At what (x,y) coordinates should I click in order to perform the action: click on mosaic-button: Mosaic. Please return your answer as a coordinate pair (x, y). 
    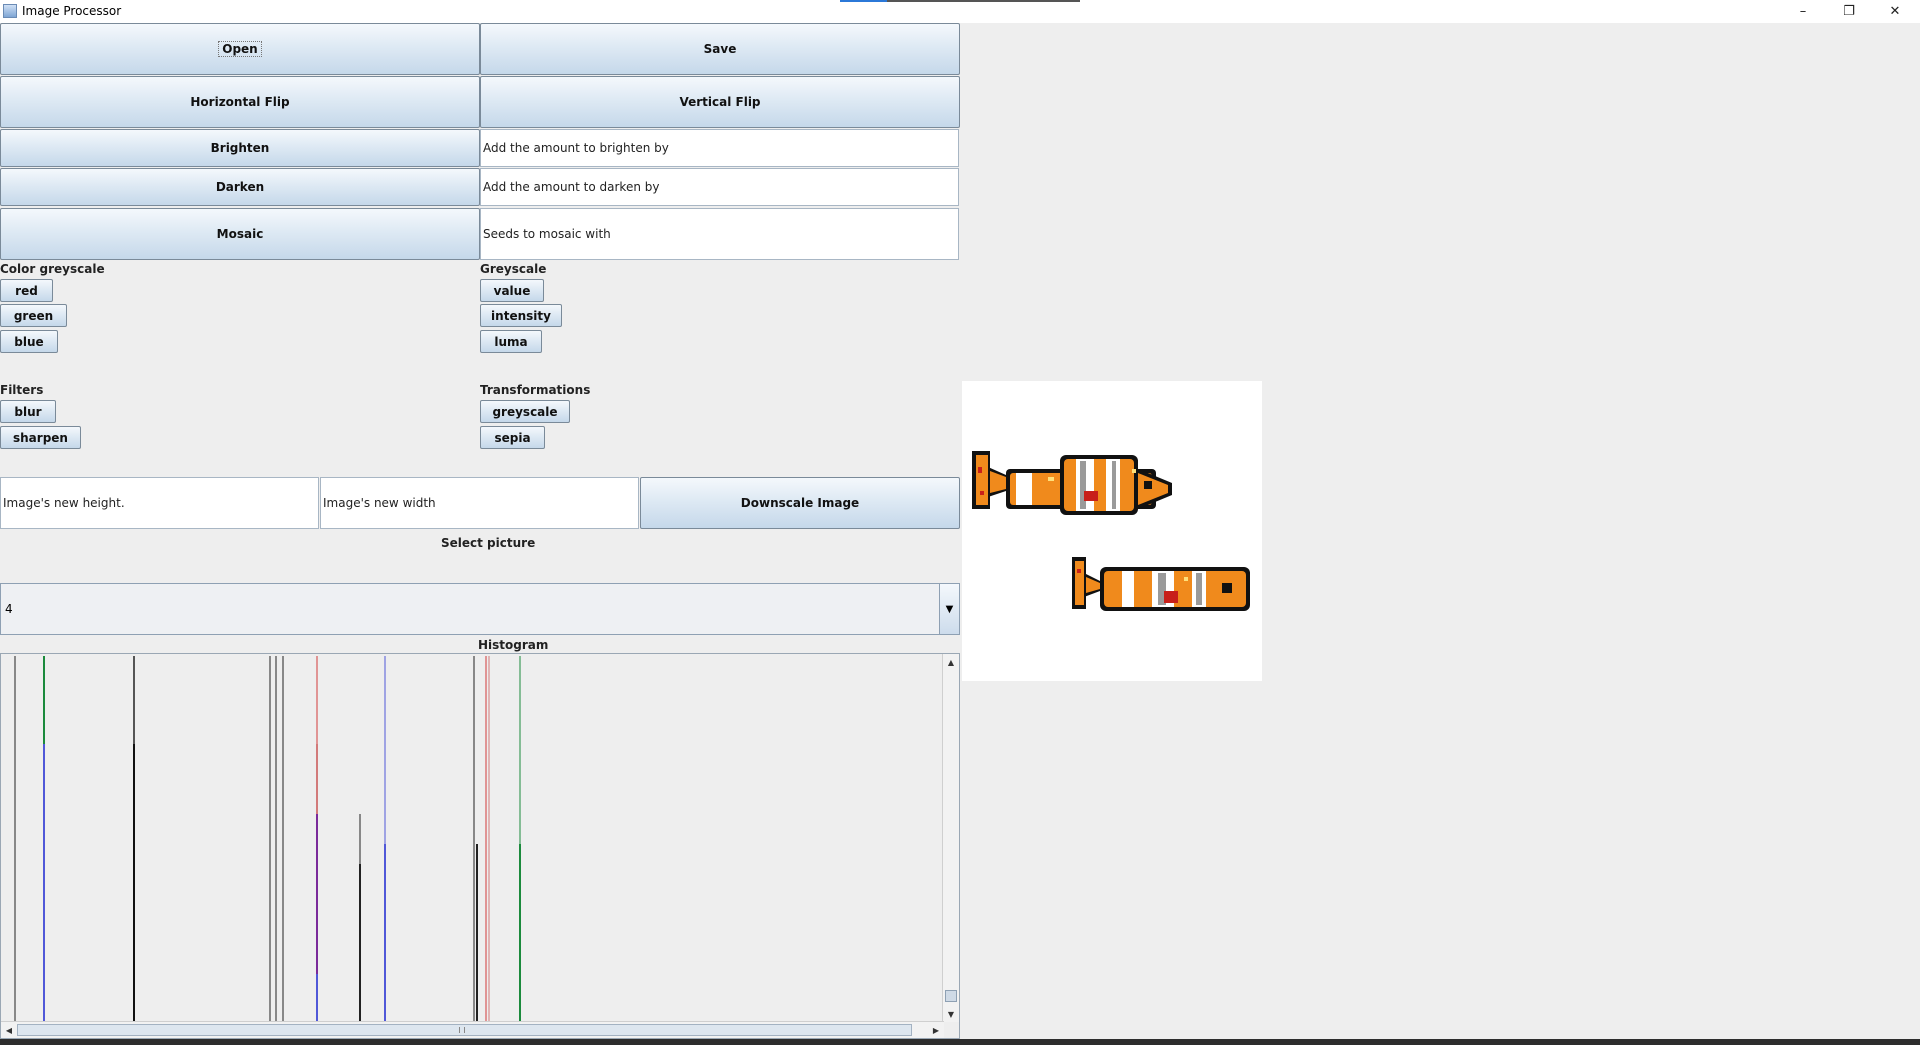
    Looking at the image, I should click on (240, 234).